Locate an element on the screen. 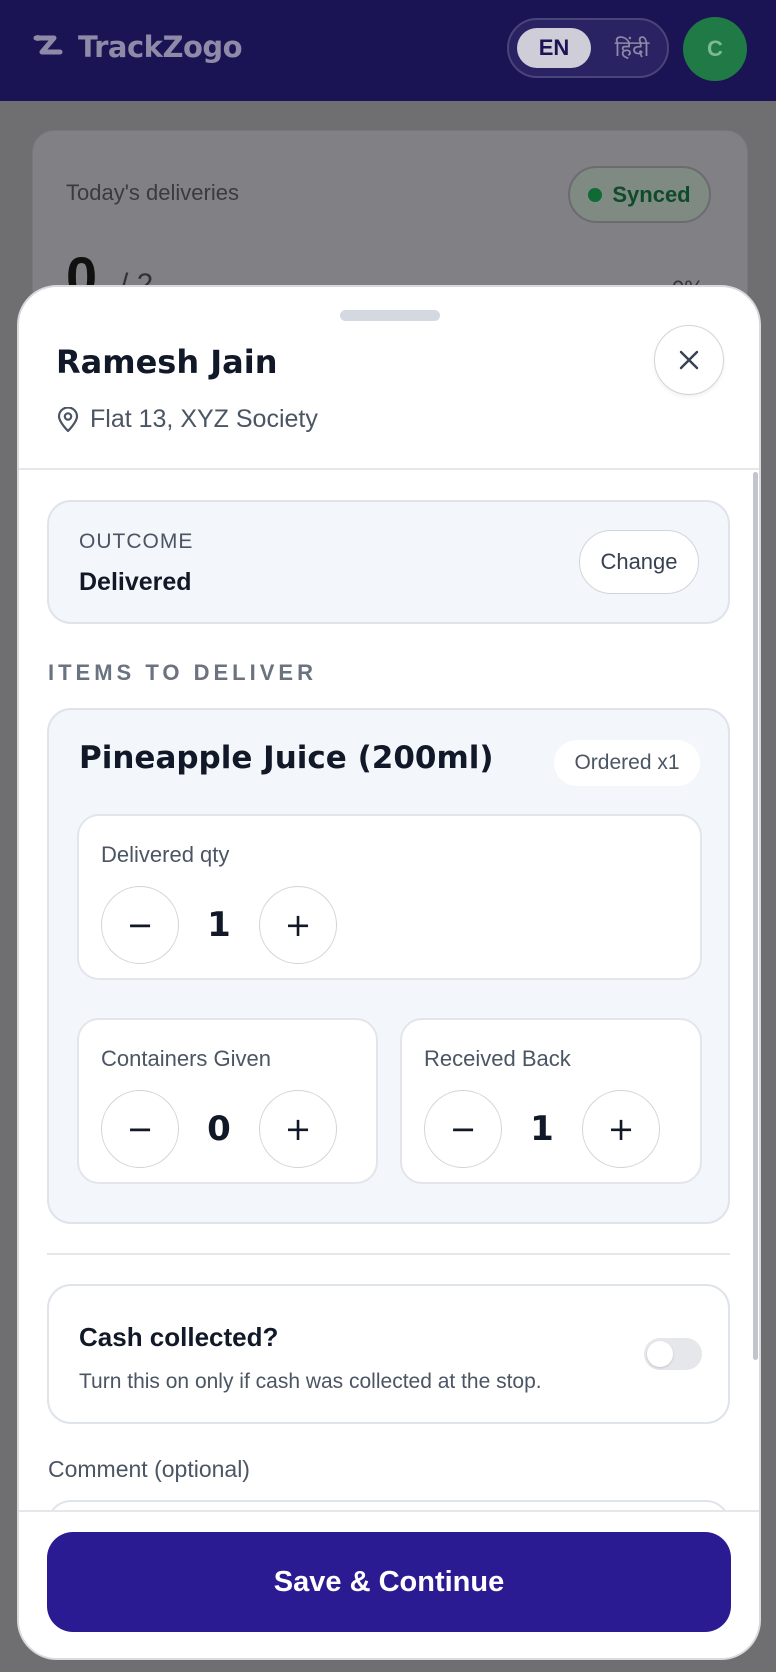 The width and height of the screenshot is (776, 1672). sheet-footer: Save & Continue is located at coordinates (389, 1584).